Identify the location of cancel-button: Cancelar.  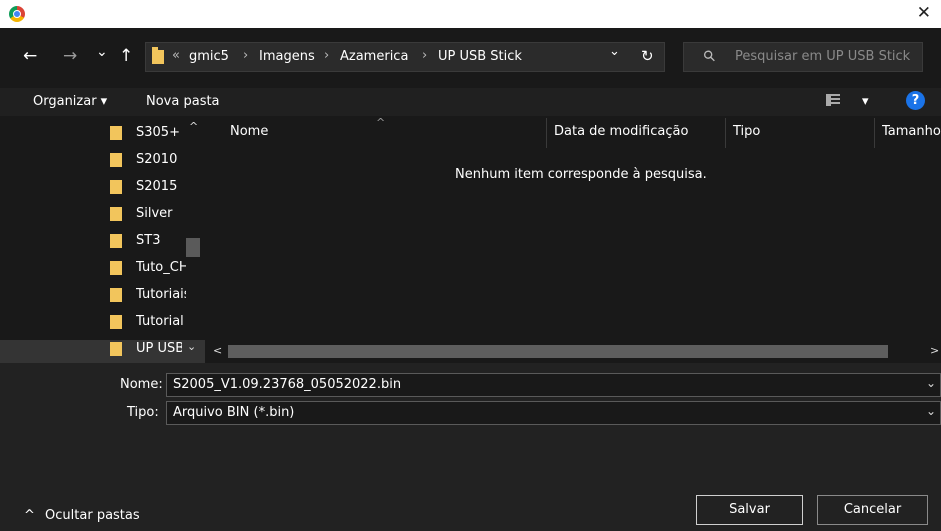
(872, 510).